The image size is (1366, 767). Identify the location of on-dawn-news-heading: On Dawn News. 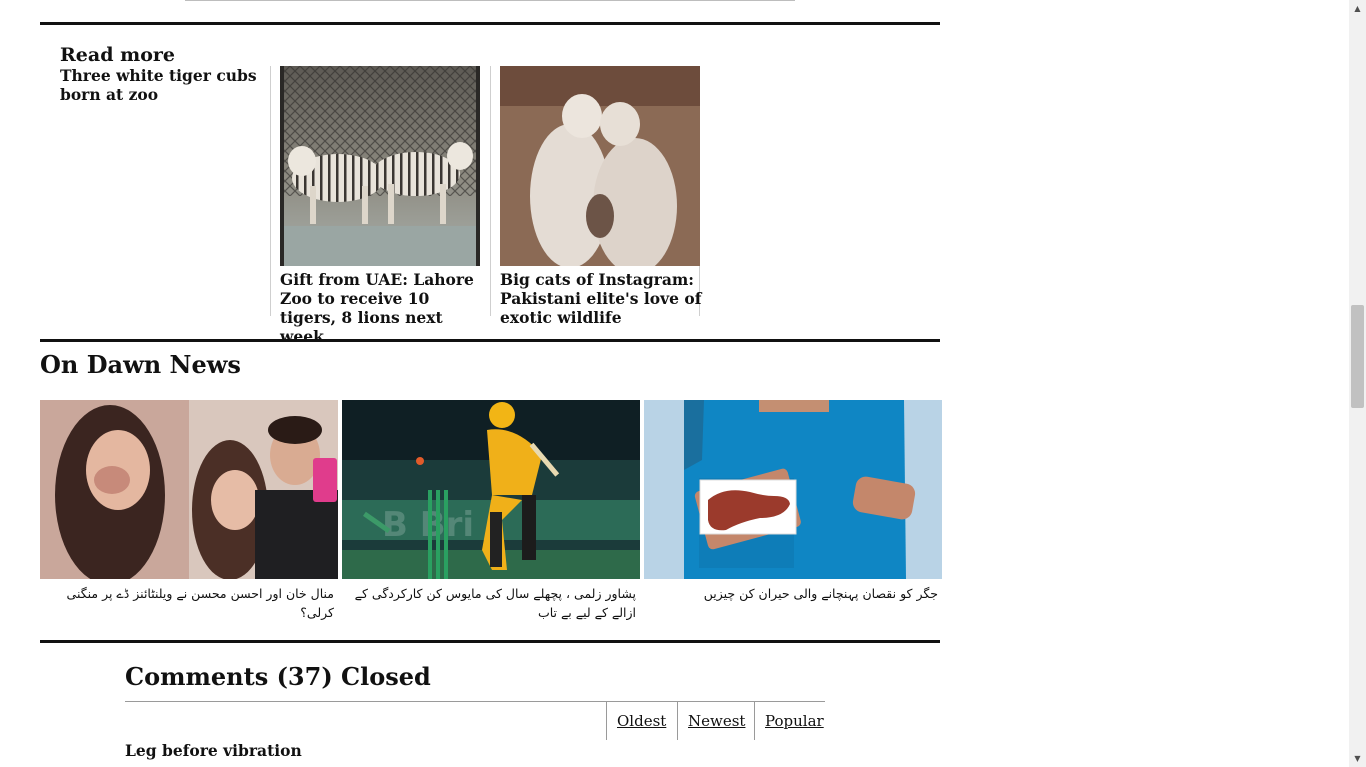
(140, 364).